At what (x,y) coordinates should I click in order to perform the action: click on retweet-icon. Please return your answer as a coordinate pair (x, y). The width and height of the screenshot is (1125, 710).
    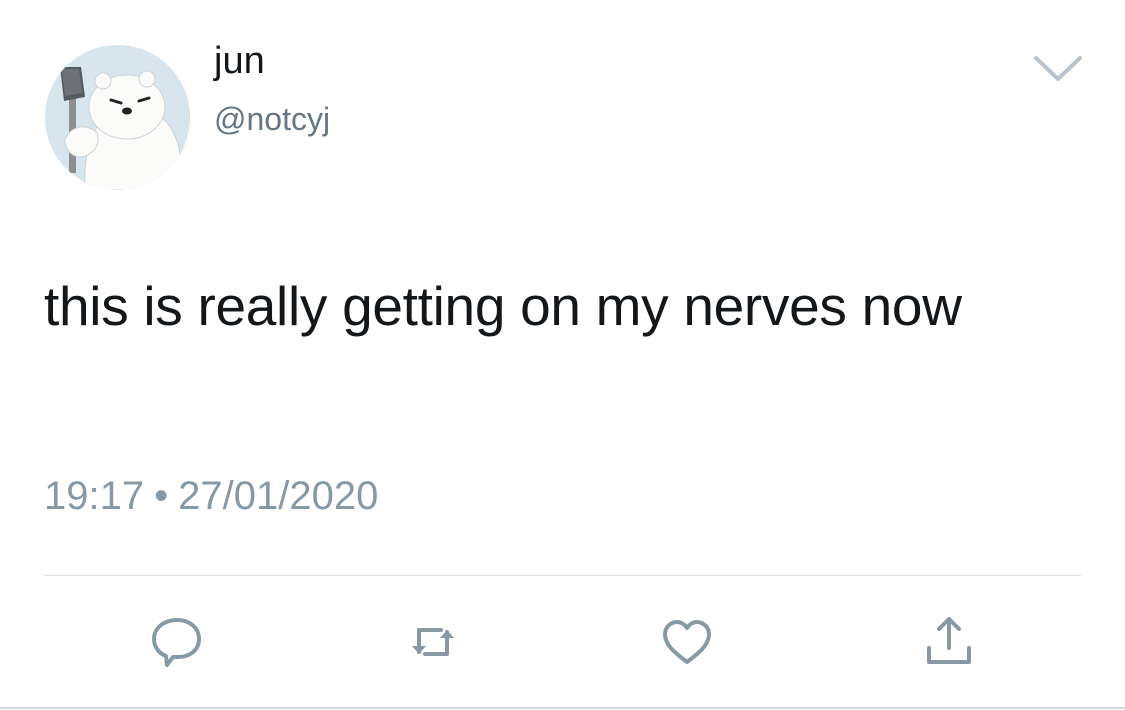
    Looking at the image, I should click on (433, 642).